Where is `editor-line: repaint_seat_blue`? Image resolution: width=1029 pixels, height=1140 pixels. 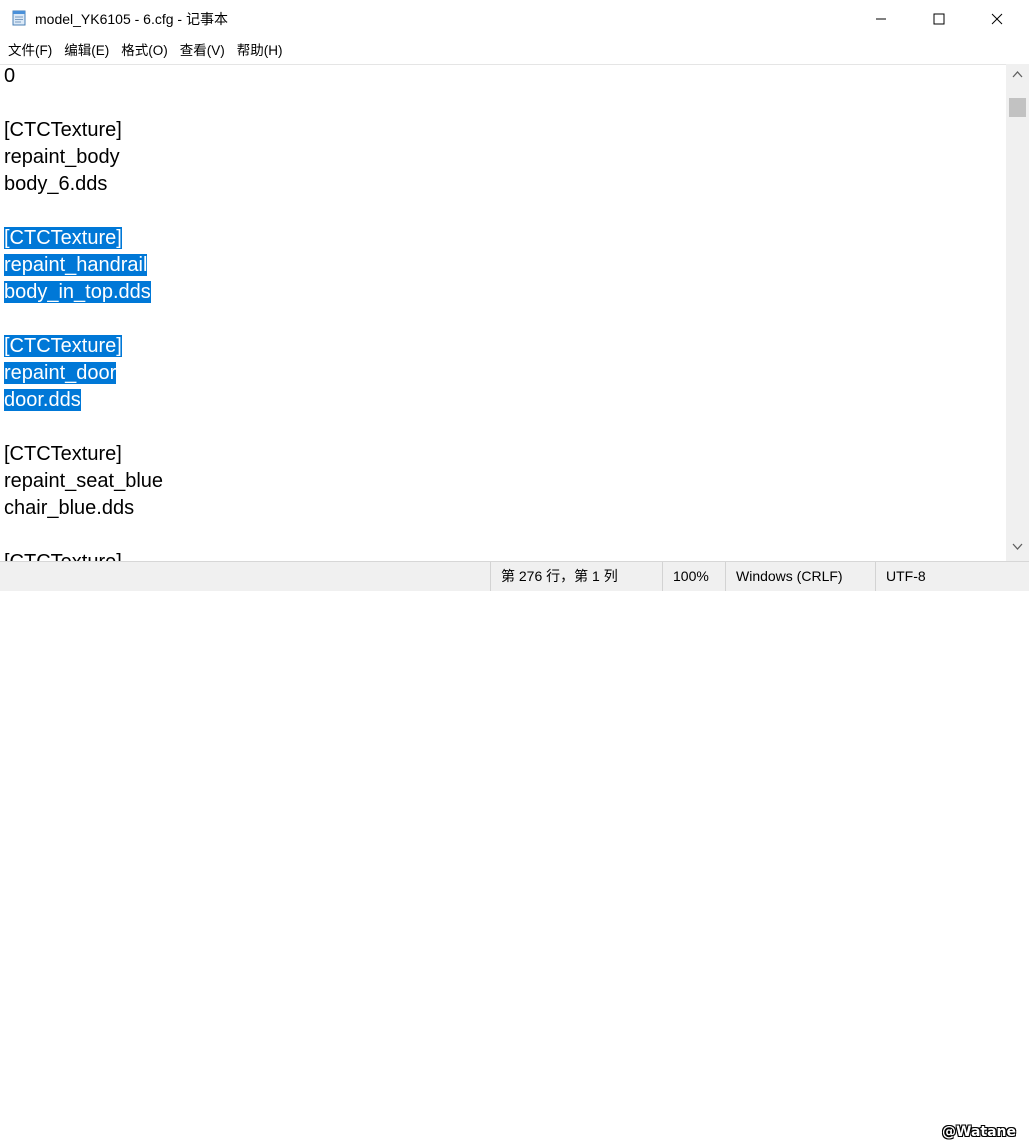
editor-line: repaint_seat_blue is located at coordinates (83, 481).